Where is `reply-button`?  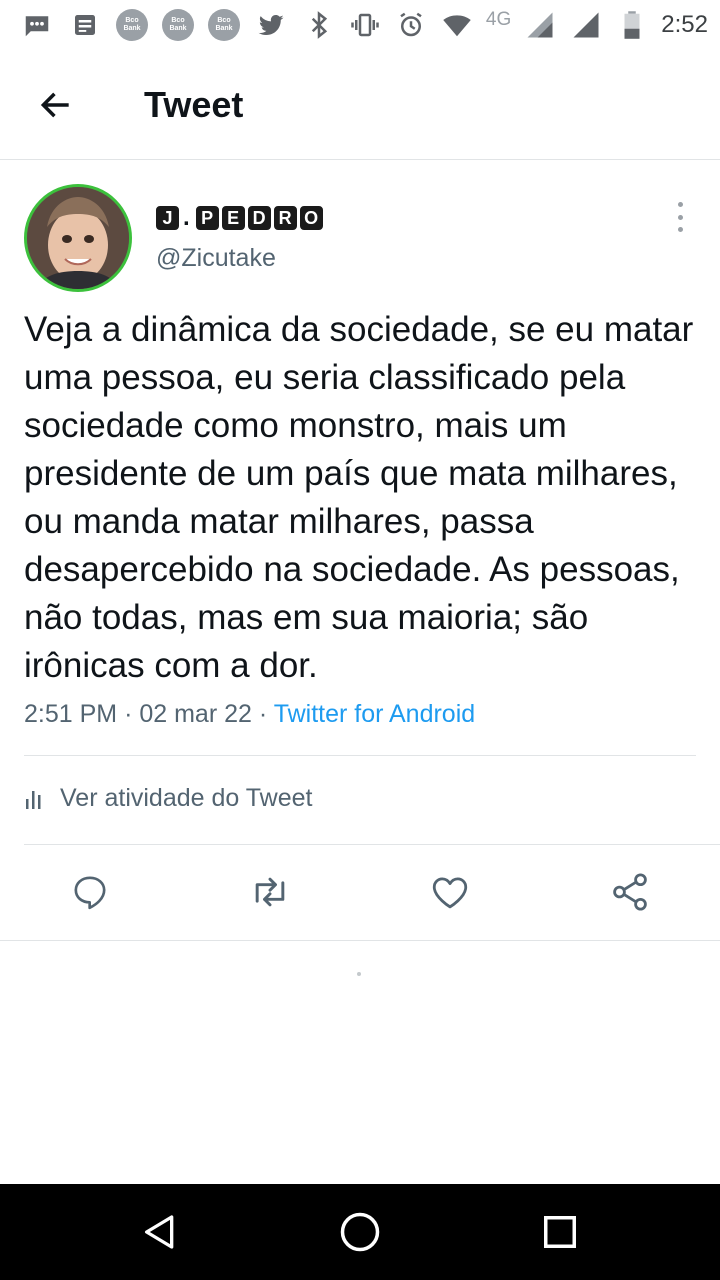 reply-button is located at coordinates (90, 892).